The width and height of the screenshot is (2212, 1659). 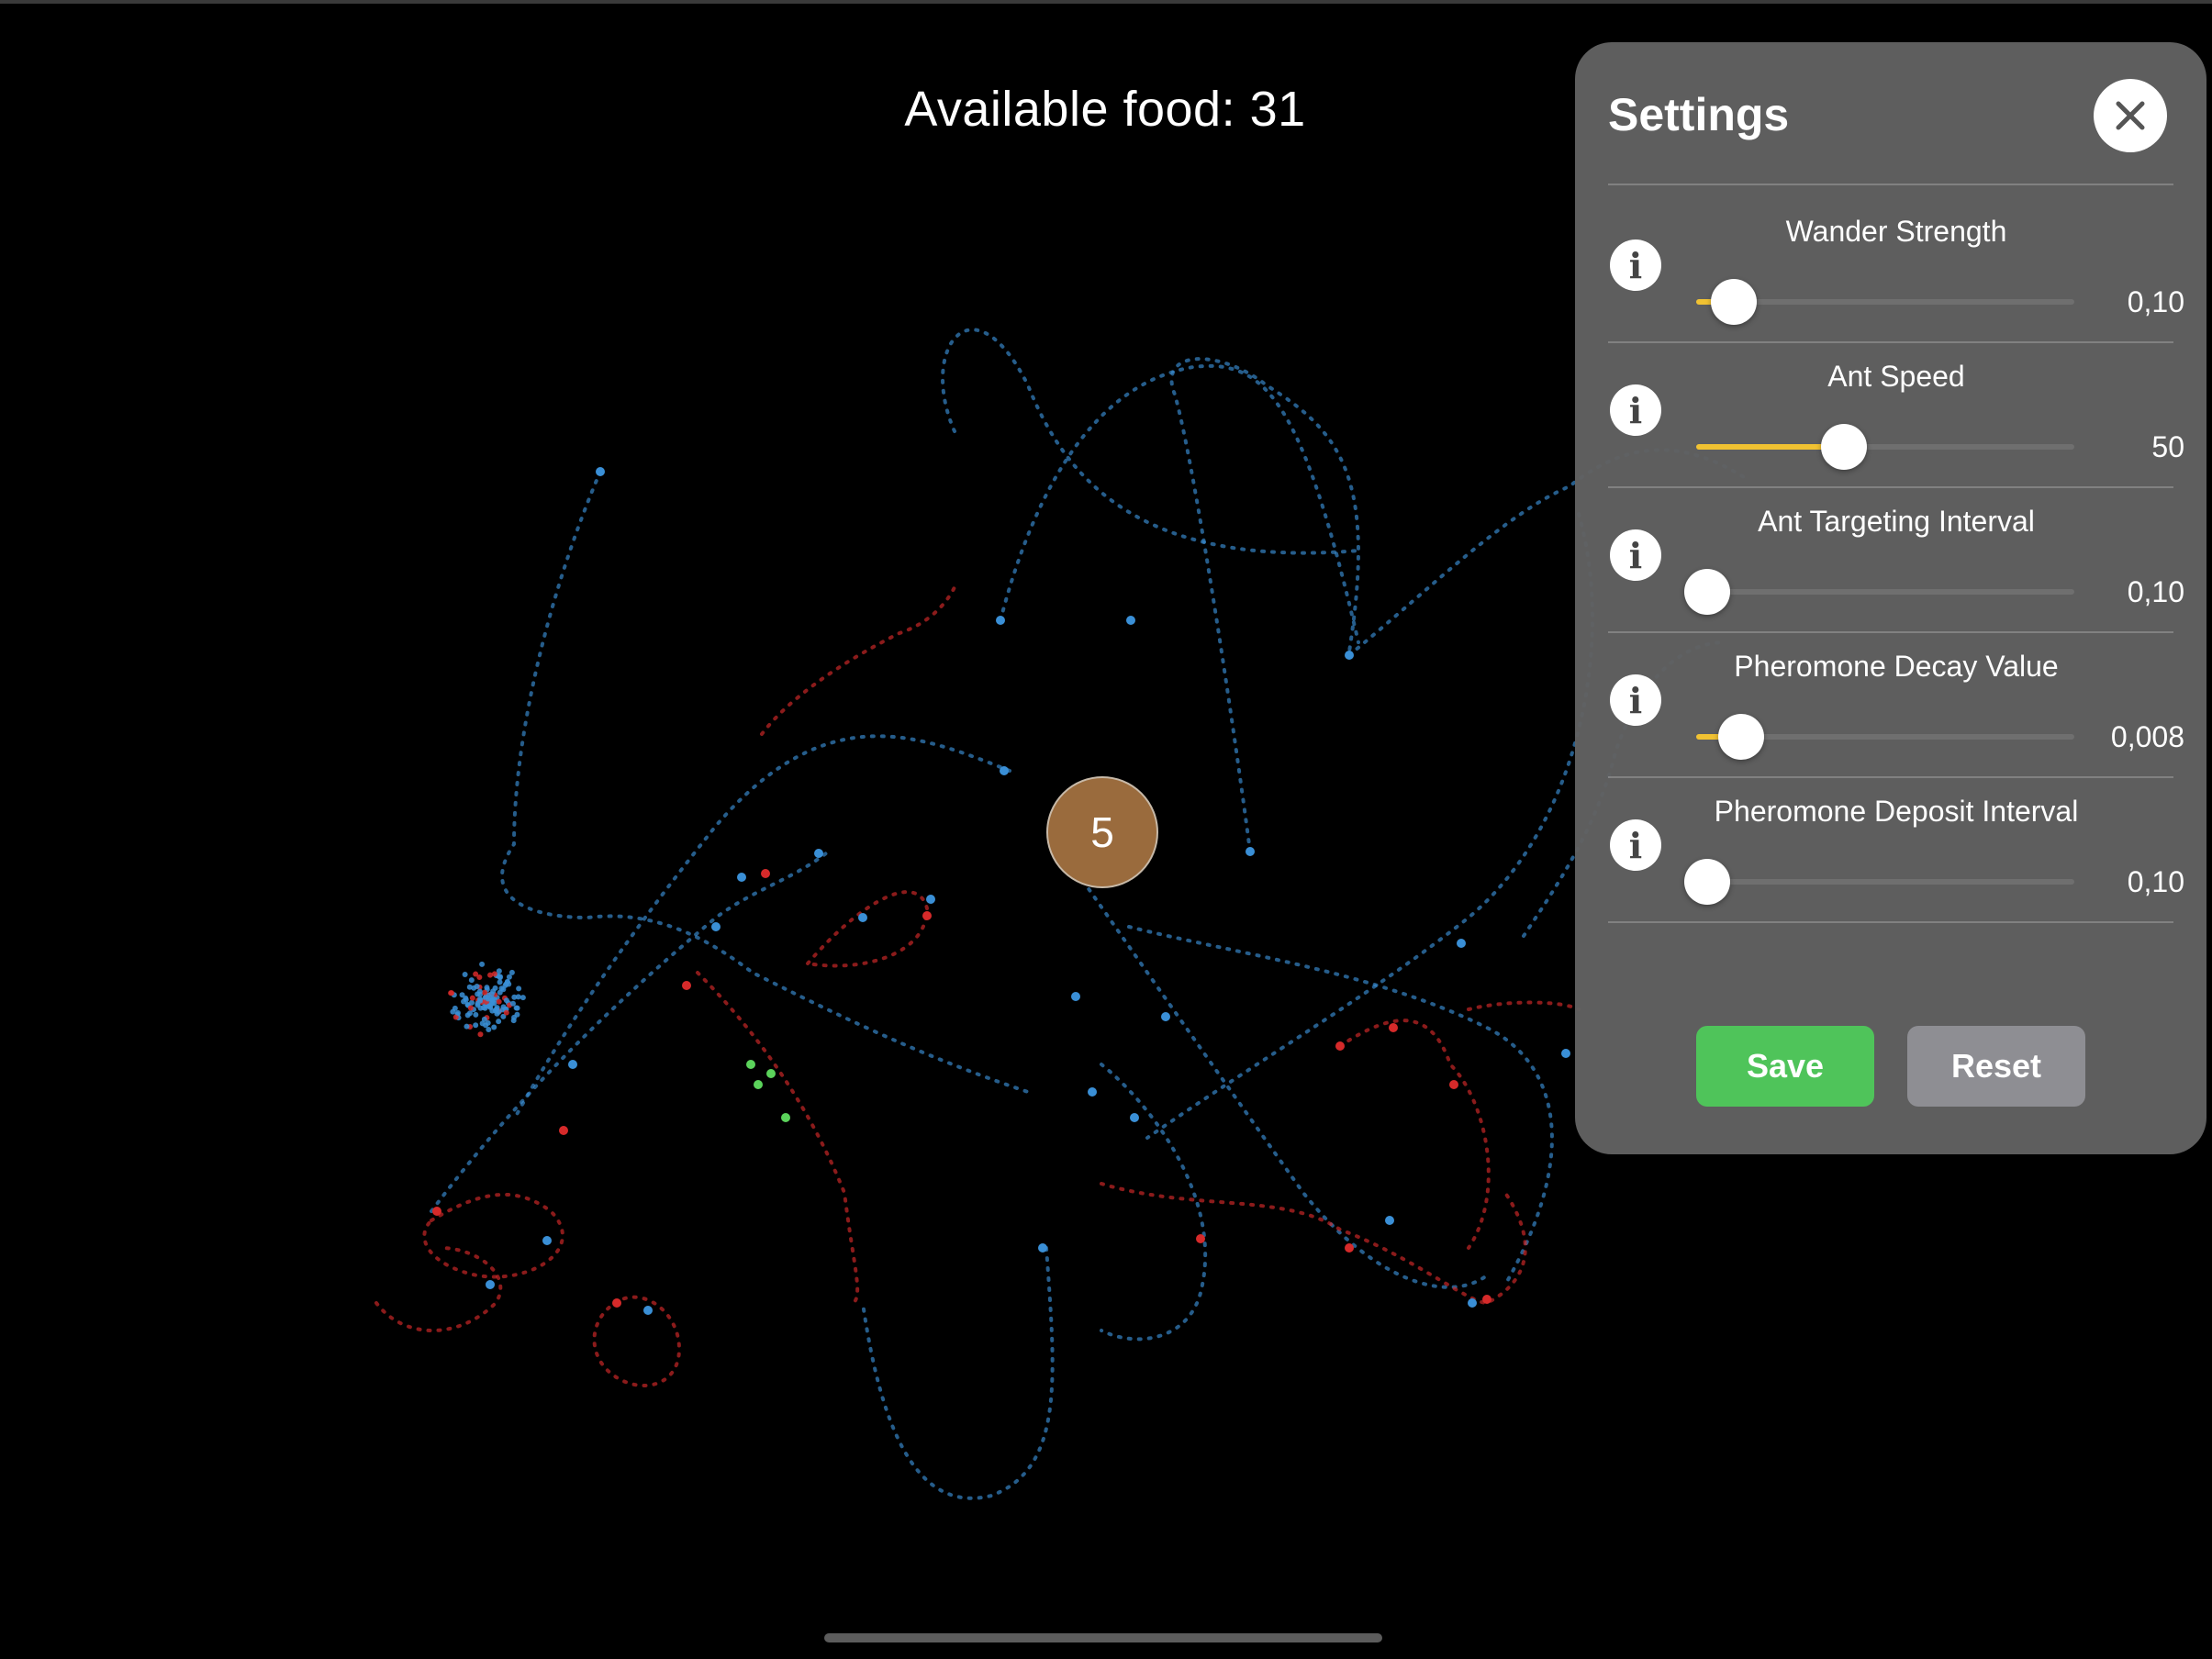 I want to click on setting-row-pheromone-decay-value: i Pheromone Decay Value 0,008, so click(x=1890, y=705).